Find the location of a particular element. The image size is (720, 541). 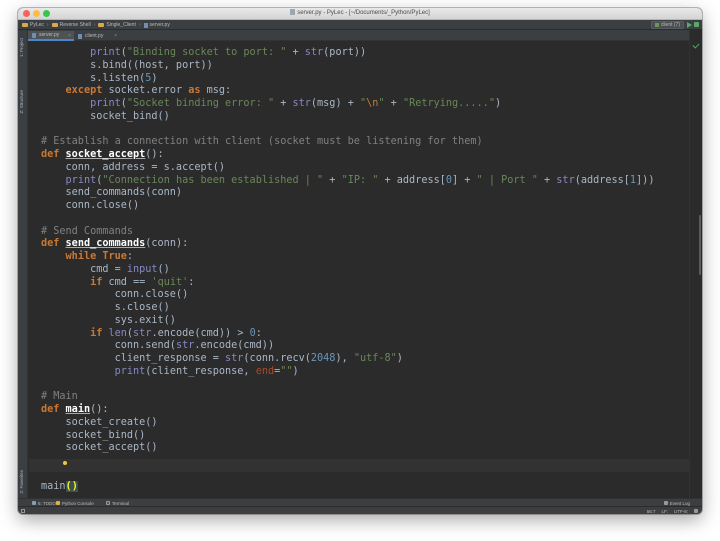

structure-tool-window-button: Z: Structure is located at coordinates (21, 102).